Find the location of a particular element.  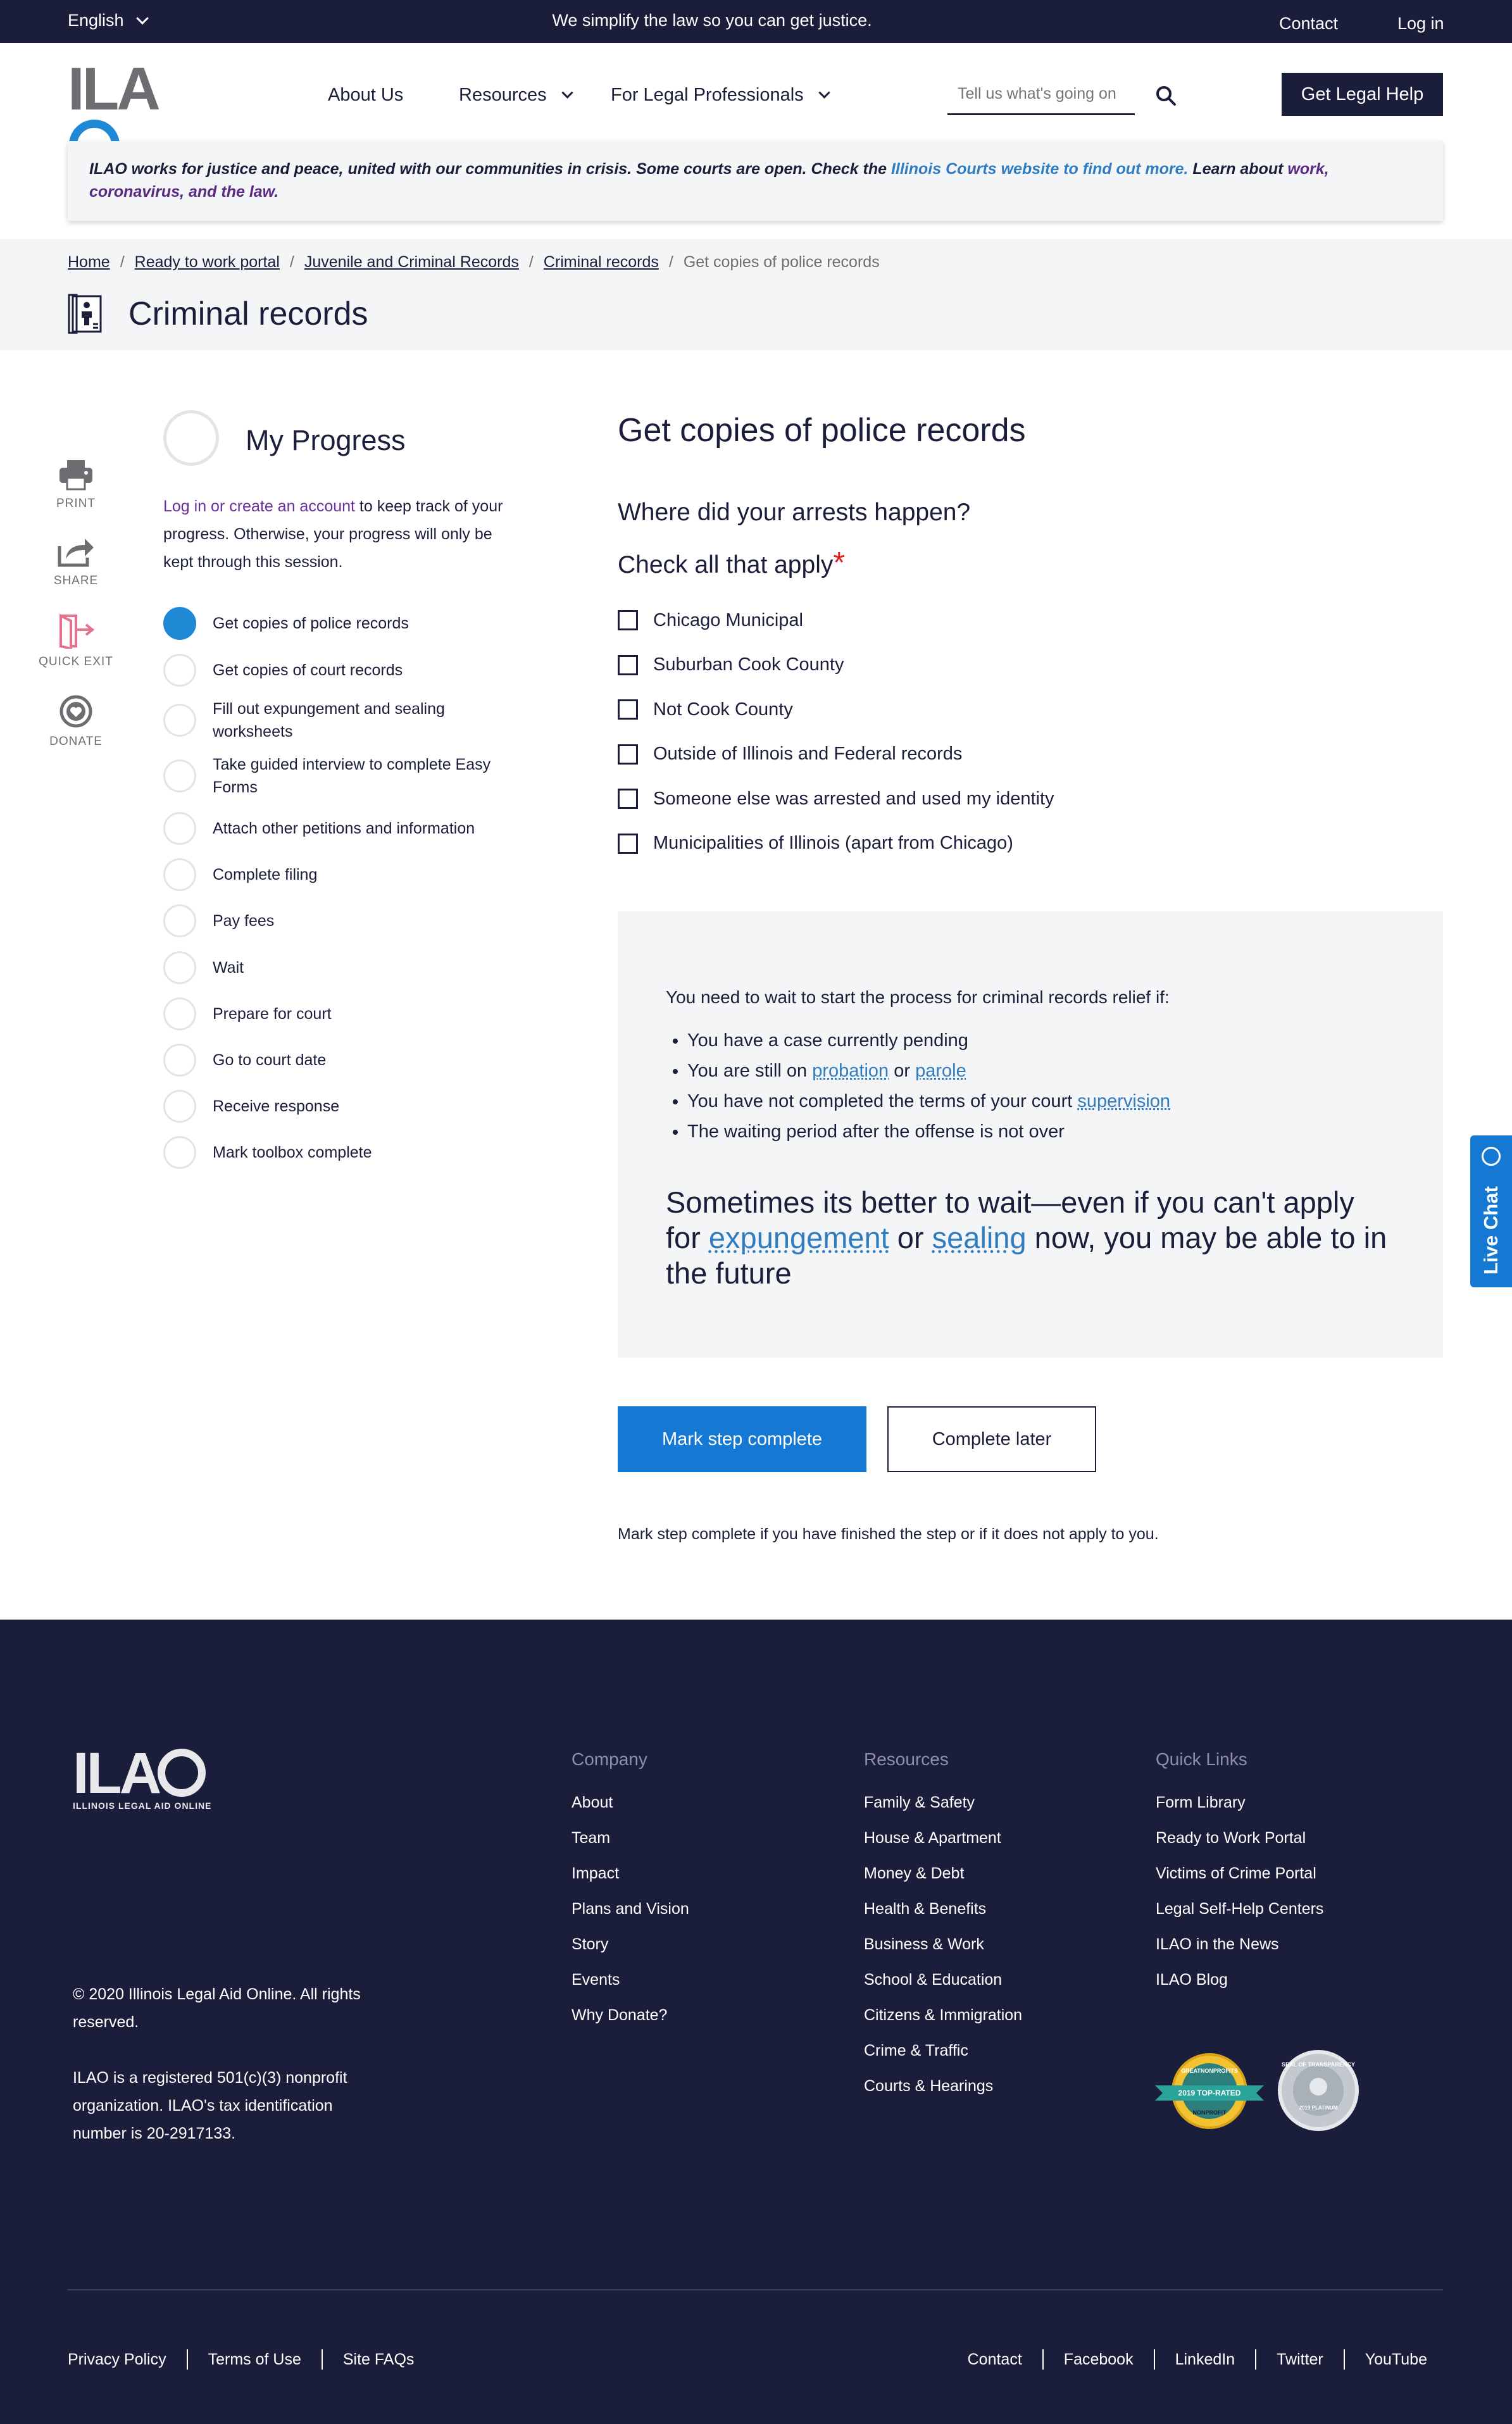

progress-step: Get copies of court records is located at coordinates (340, 670).